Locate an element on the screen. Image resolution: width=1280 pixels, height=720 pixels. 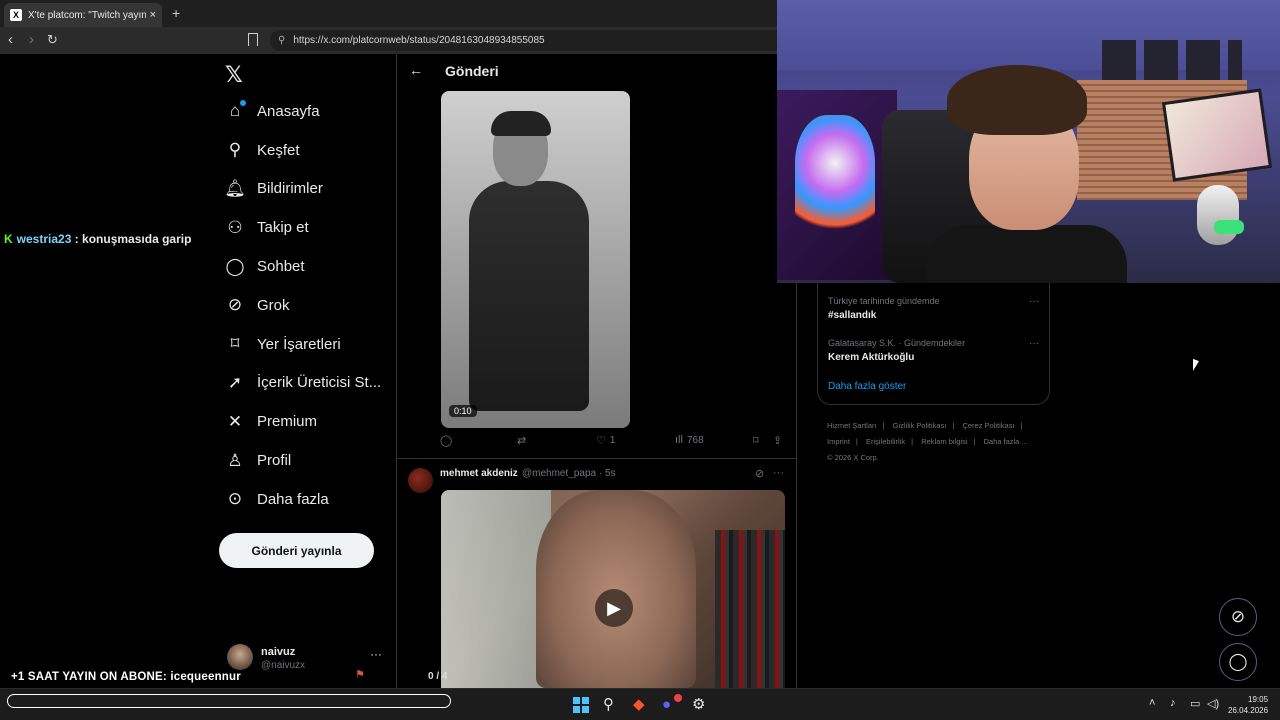
views-icon: ıll is located at coordinates (679, 440).